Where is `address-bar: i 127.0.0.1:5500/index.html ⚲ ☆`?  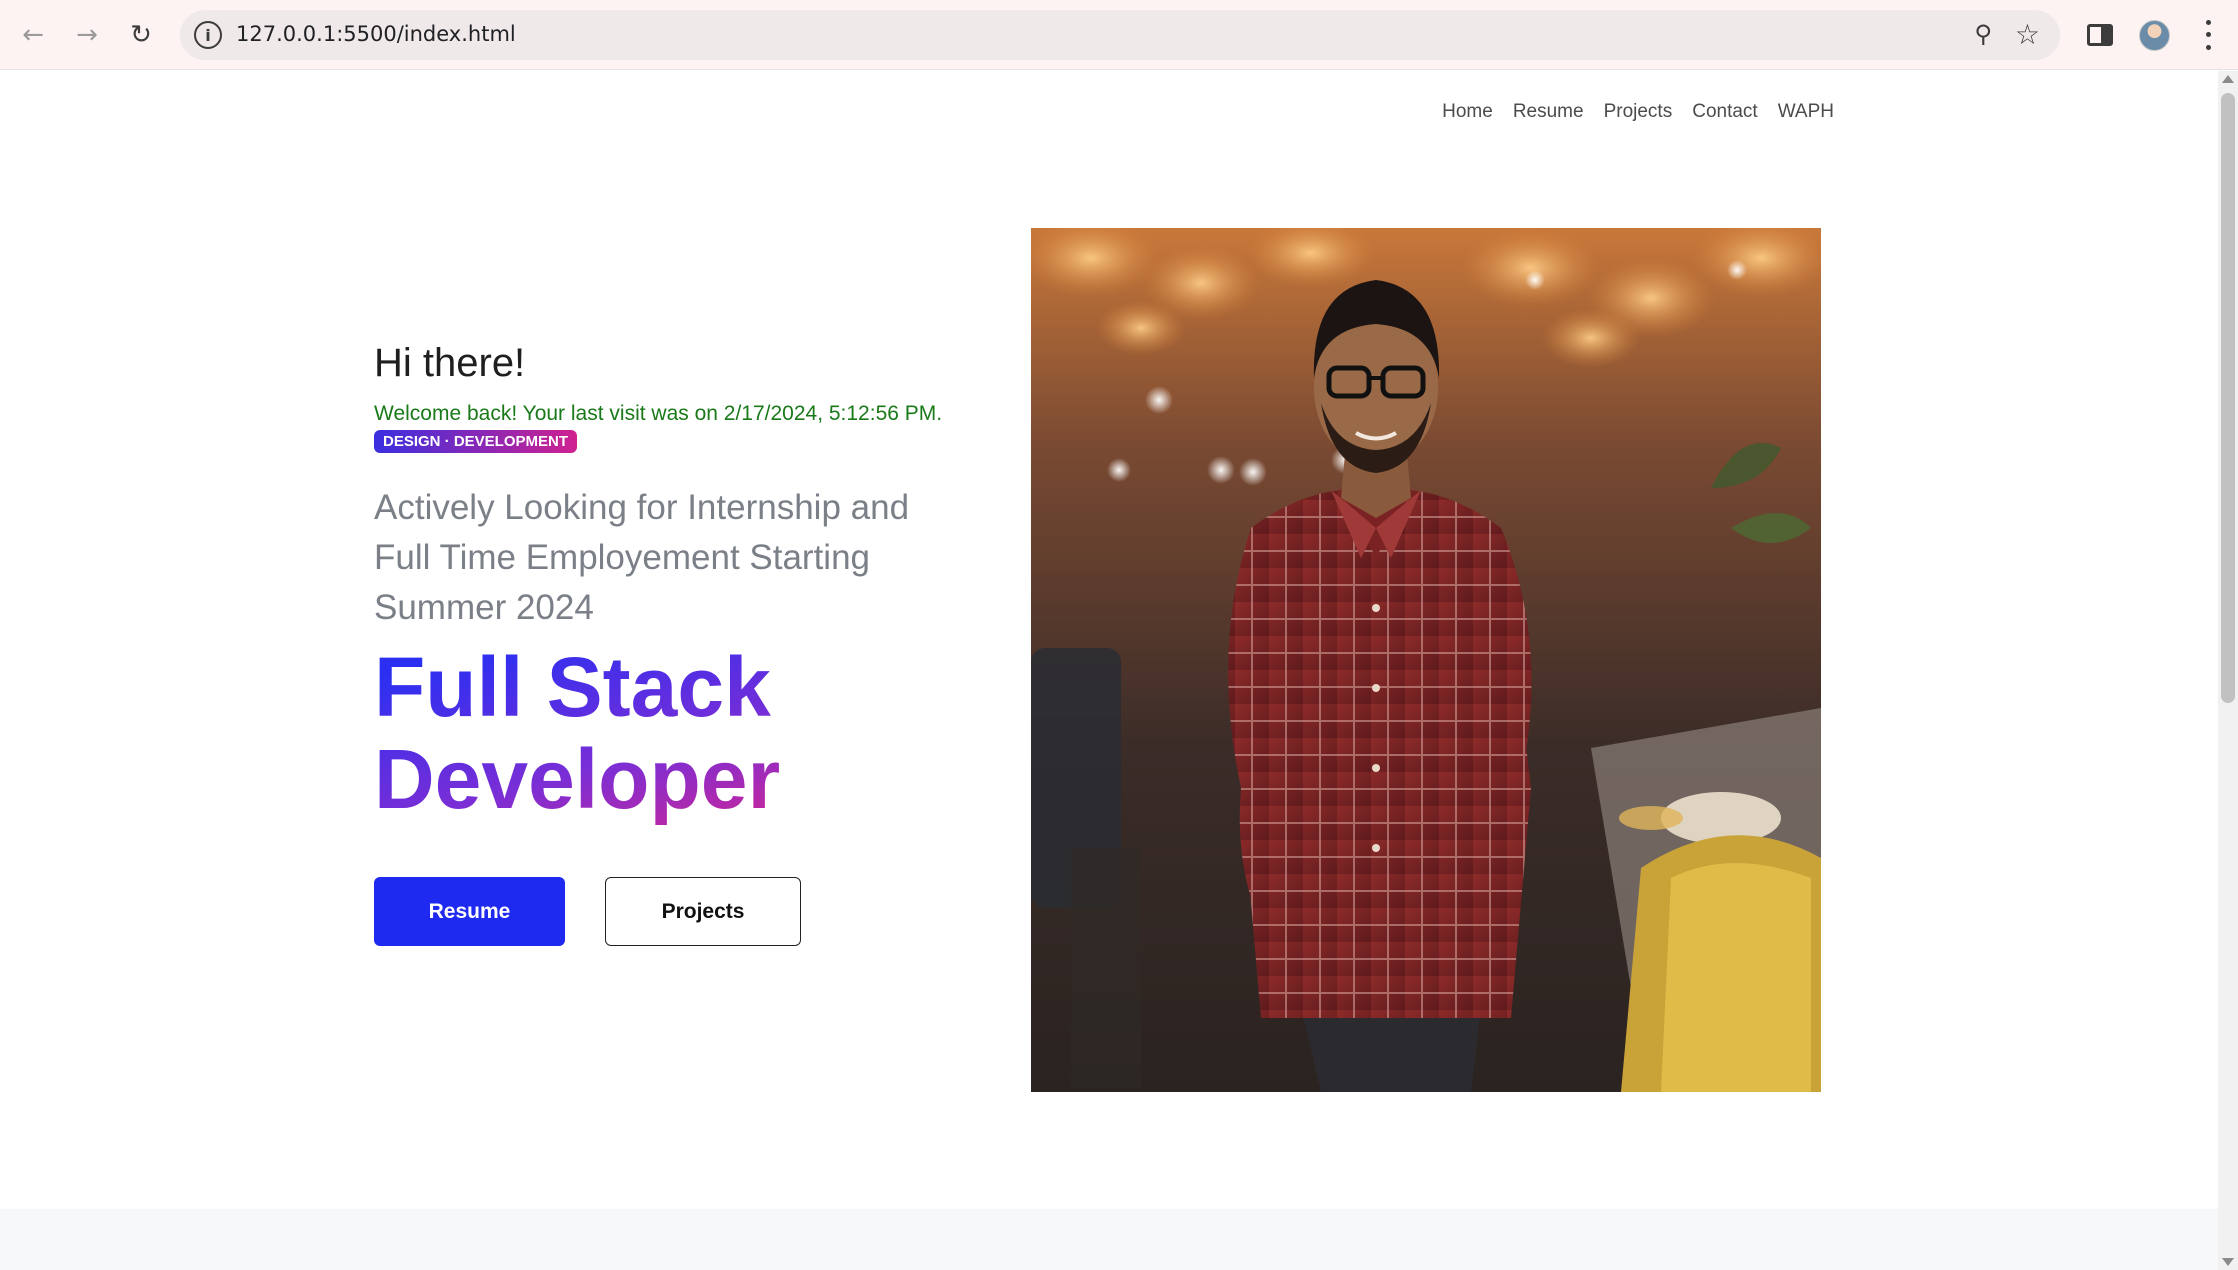 address-bar: i 127.0.0.1:5500/index.html ⚲ ☆ is located at coordinates (1120, 35).